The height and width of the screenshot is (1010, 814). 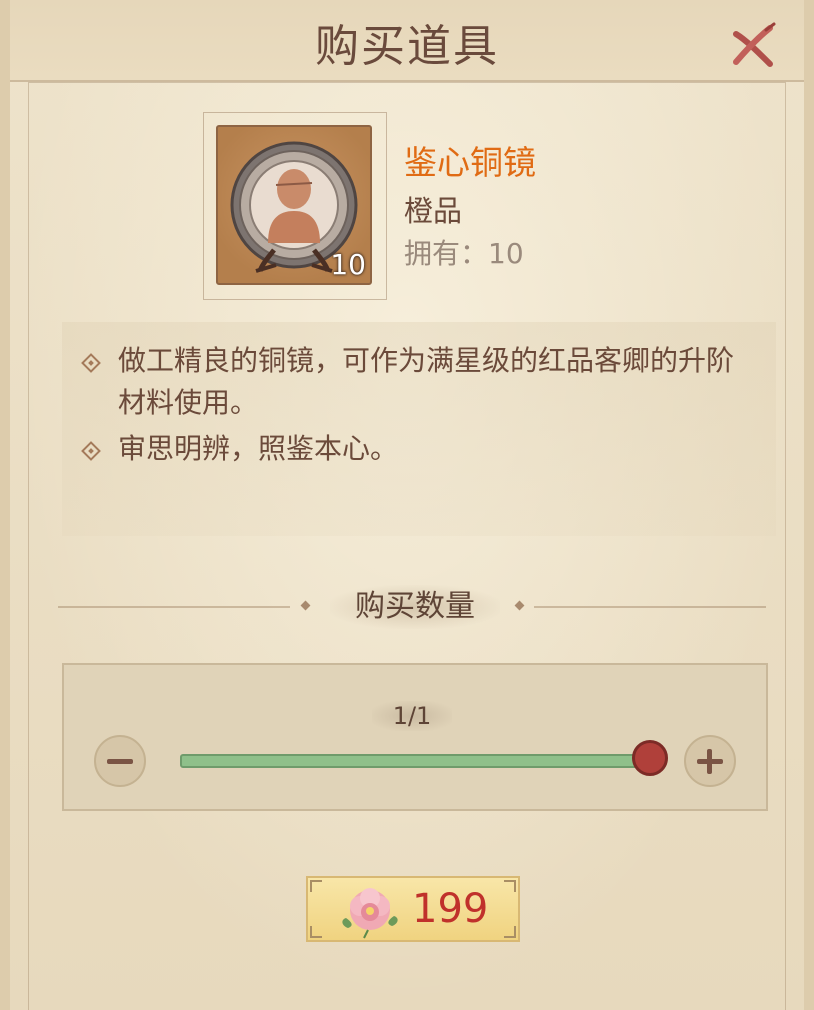 I want to click on description-line: 做工精良的铜镜，可作为满星级的红品客卿的升阶材料使用。, so click(x=410, y=382).